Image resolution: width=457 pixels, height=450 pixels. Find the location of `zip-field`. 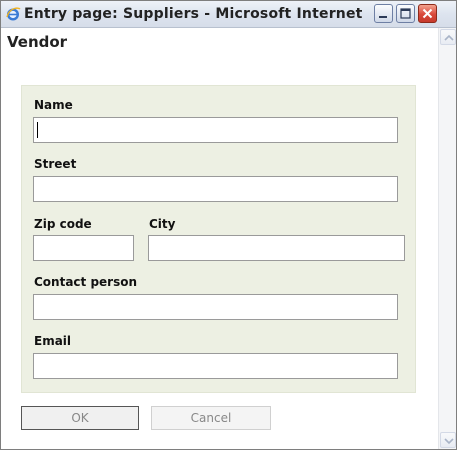

zip-field is located at coordinates (83, 248).